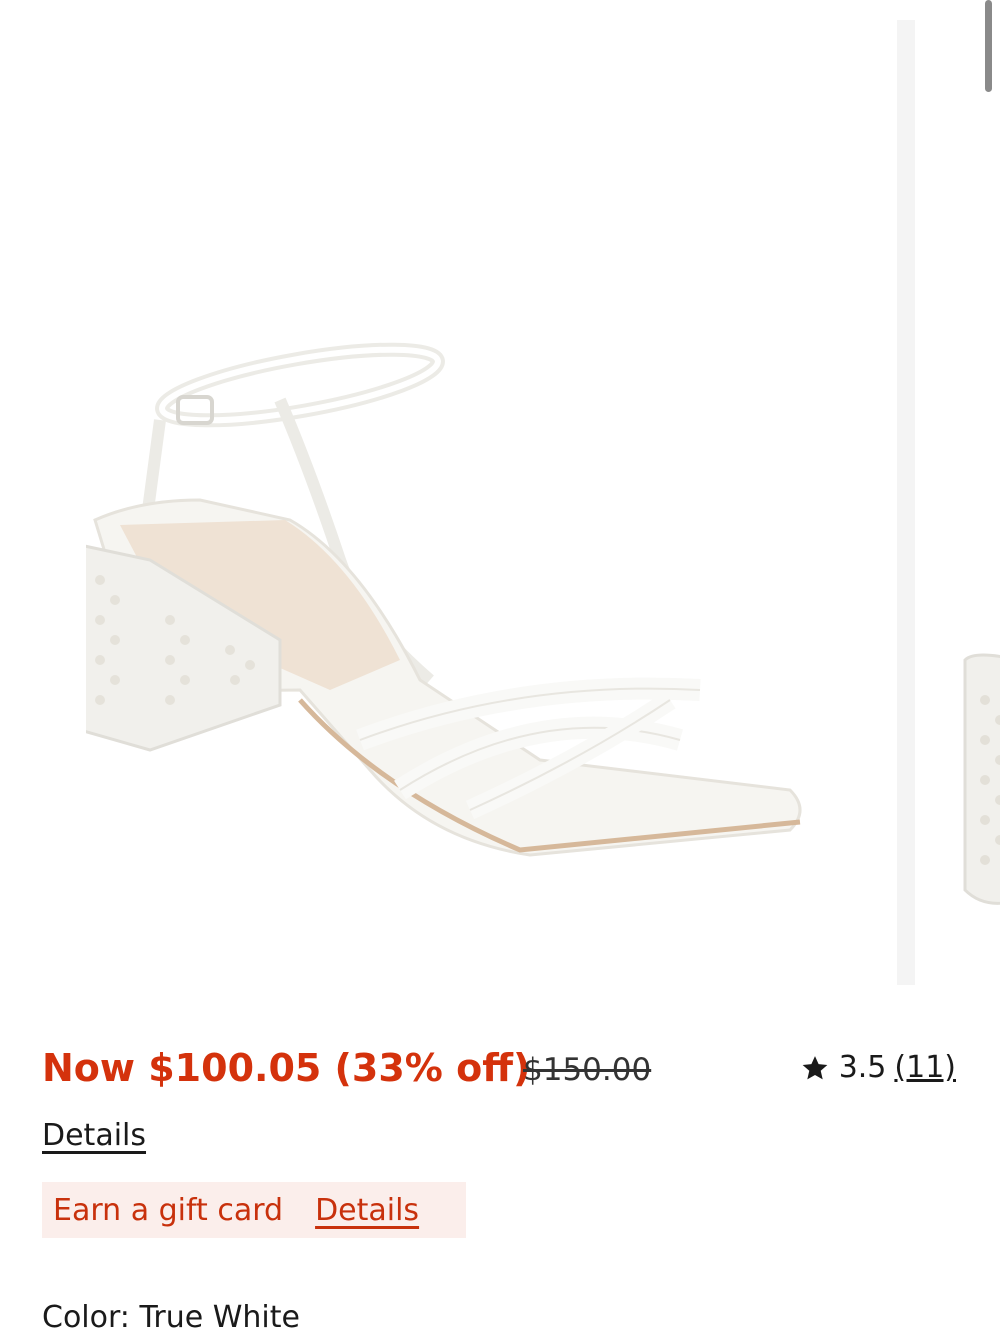 Image resolution: width=1000 pixels, height=1333 pixels. Describe the element at coordinates (988, 46) in the screenshot. I see `scrollbar-thumb` at that location.